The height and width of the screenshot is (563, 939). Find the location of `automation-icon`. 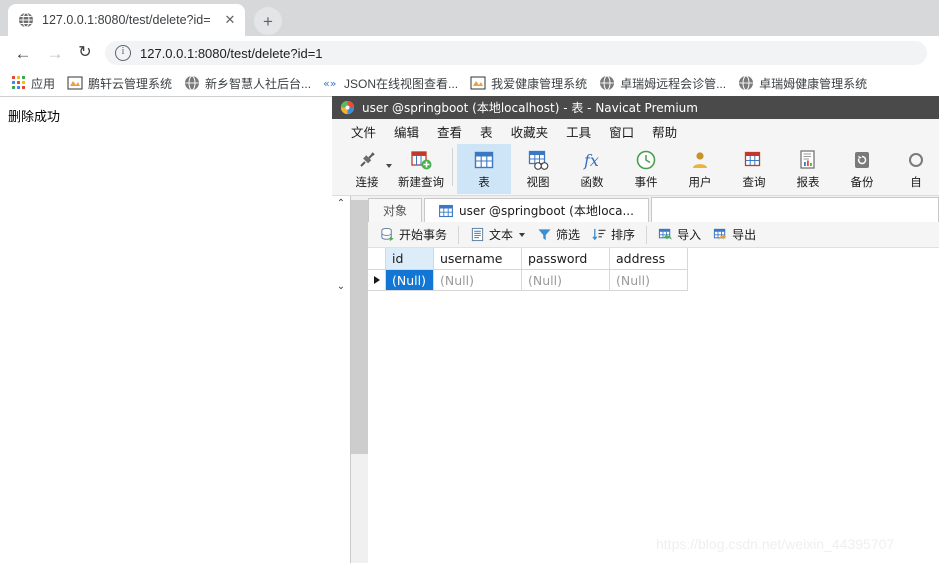

automation-icon is located at coordinates (916, 160).